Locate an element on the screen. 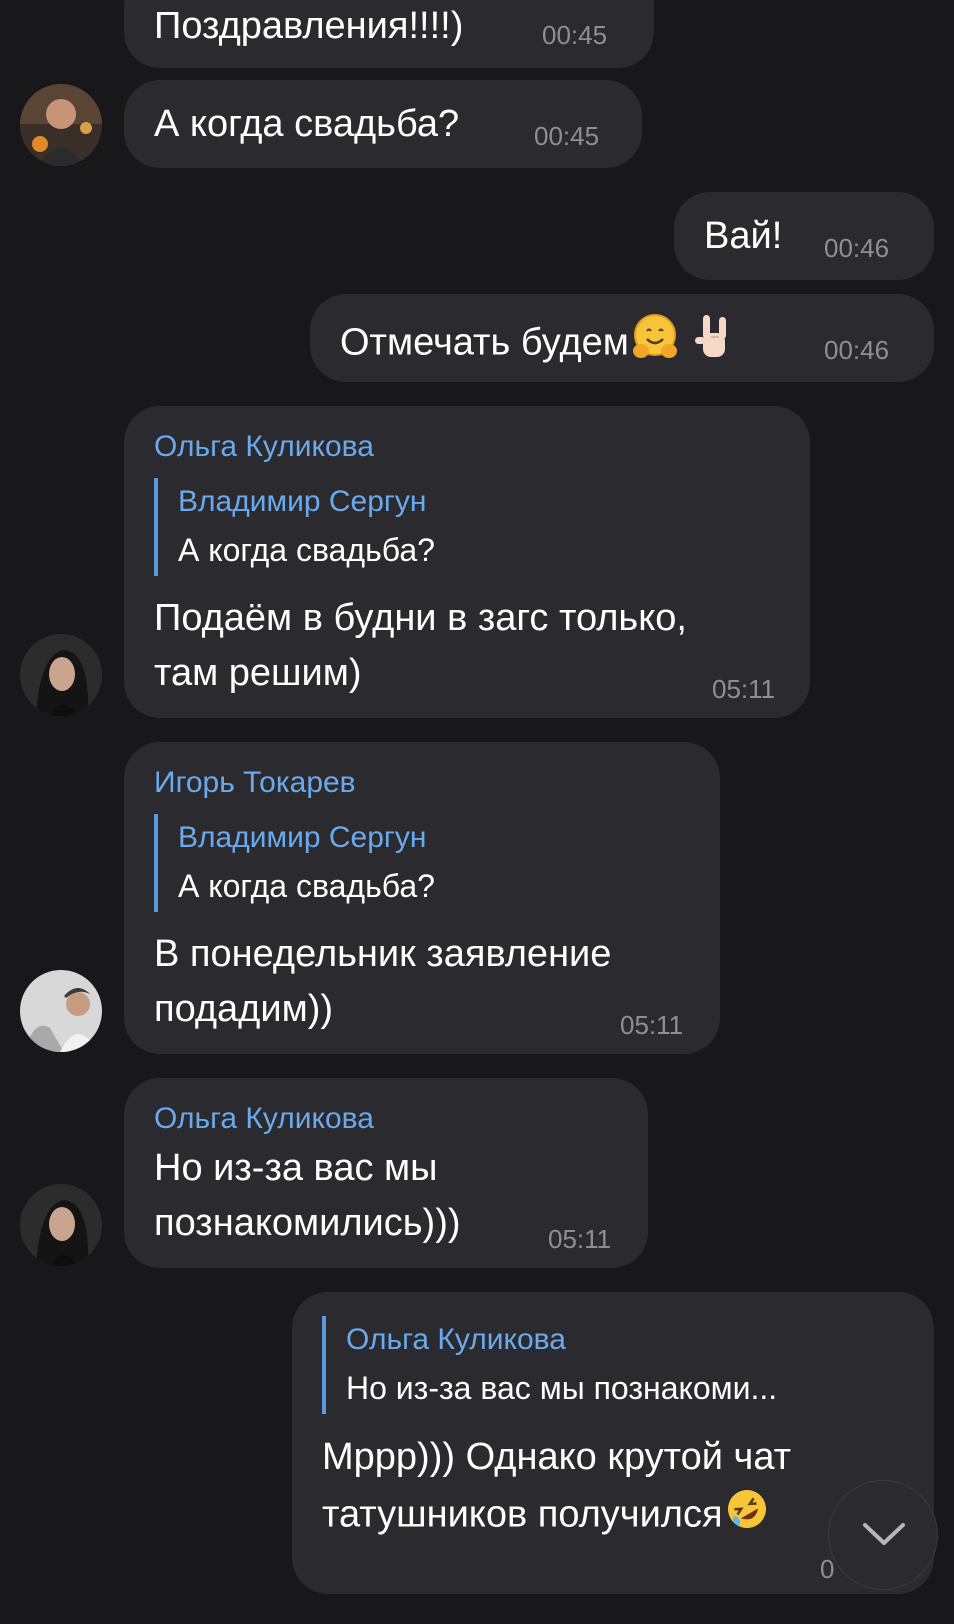  message-text: Отмечать будем is located at coordinates (537, 344).